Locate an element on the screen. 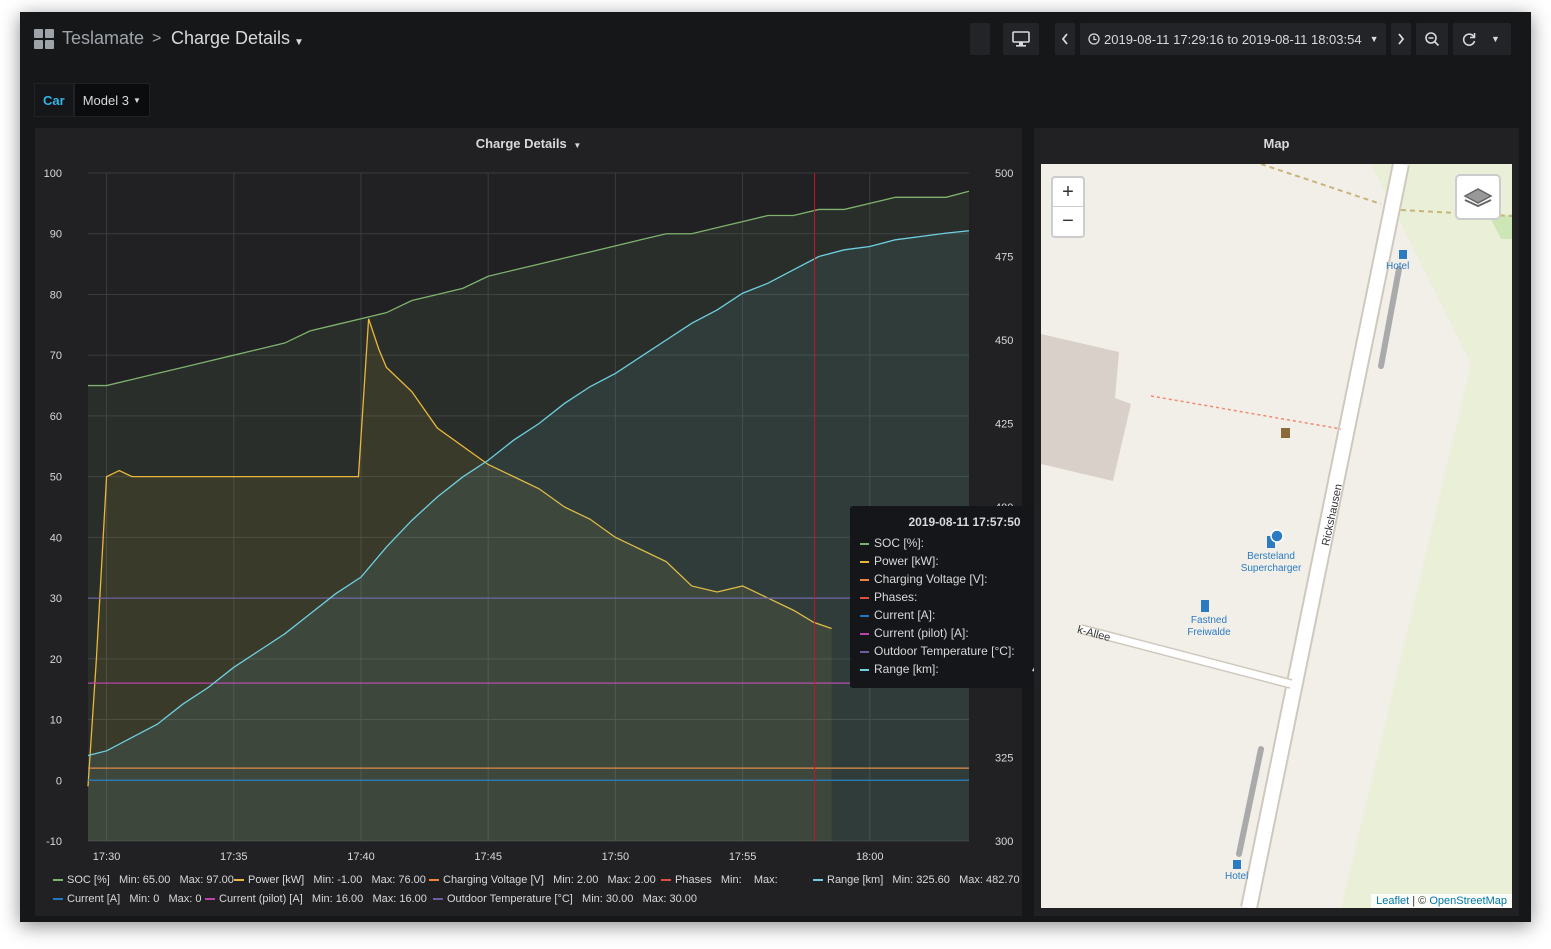 Image resolution: width=1551 pixels, height=949 pixels. variable-label-car: Car is located at coordinates (54, 100).